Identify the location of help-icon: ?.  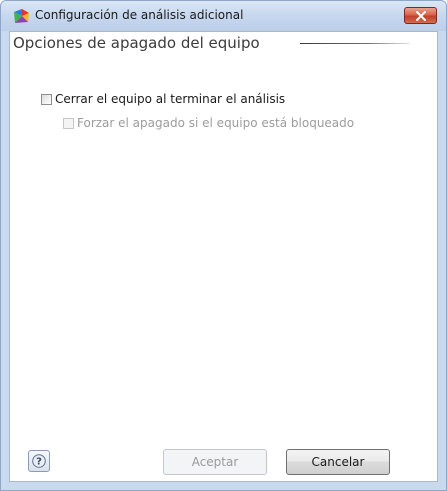
(39, 461).